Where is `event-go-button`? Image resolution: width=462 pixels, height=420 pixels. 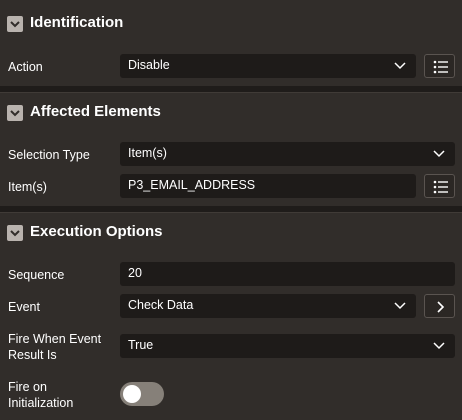 event-go-button is located at coordinates (439, 306).